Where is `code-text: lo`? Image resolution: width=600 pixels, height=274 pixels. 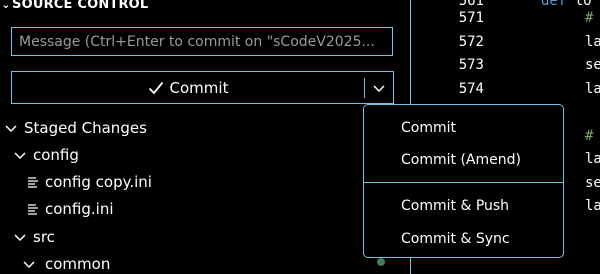
code-text: lo is located at coordinates (583, 4).